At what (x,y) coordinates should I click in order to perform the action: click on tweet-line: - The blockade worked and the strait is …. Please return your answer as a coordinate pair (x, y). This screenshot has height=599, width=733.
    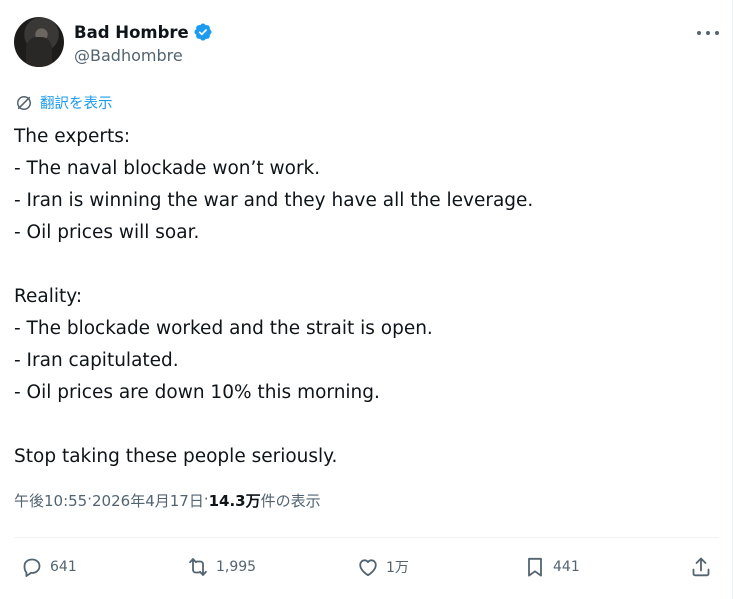
    Looking at the image, I should click on (223, 328).